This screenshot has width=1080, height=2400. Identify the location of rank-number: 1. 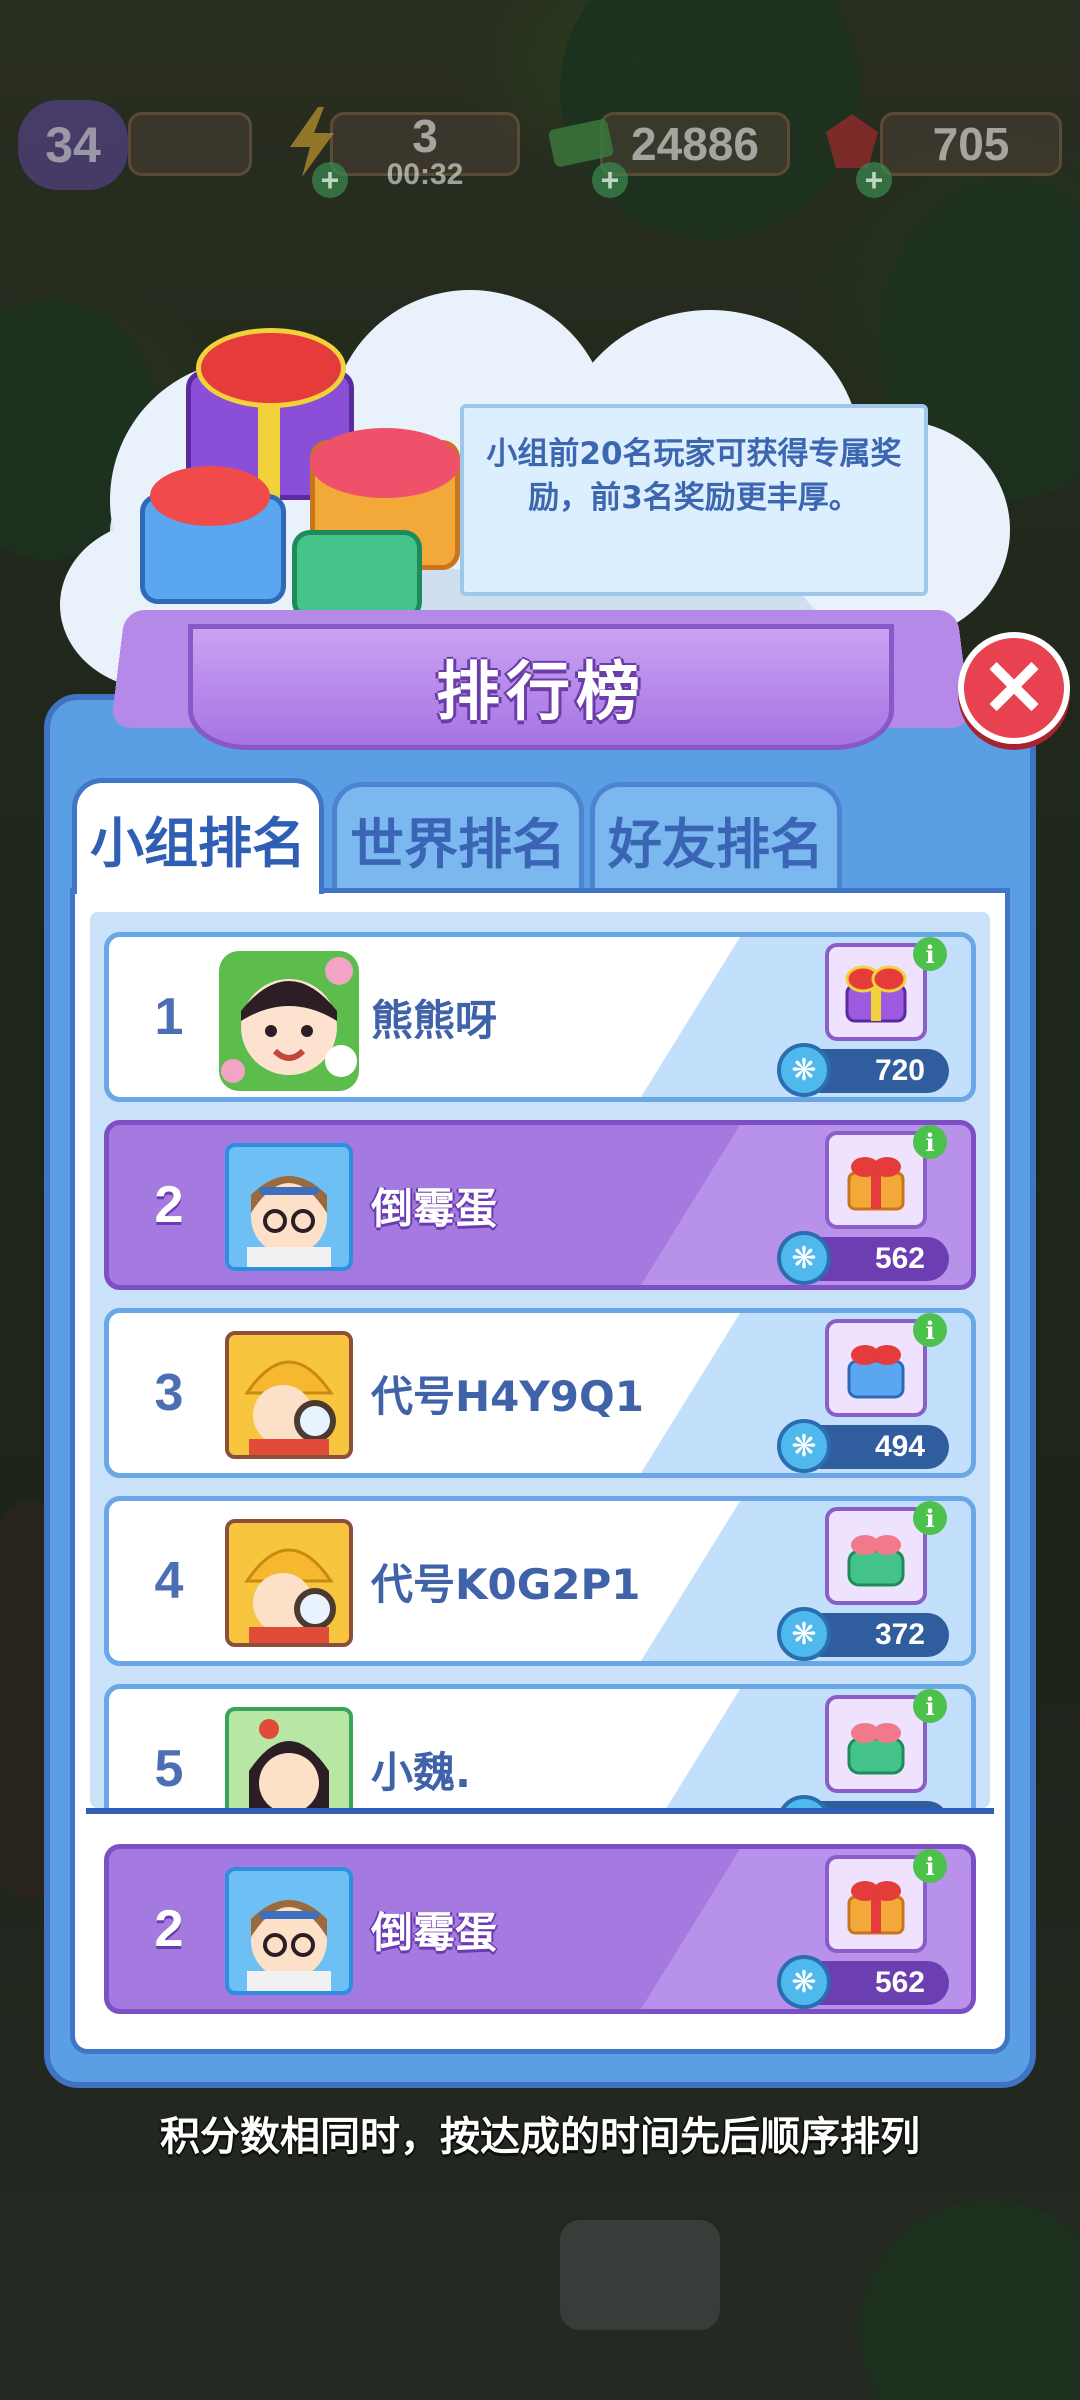
(169, 1017).